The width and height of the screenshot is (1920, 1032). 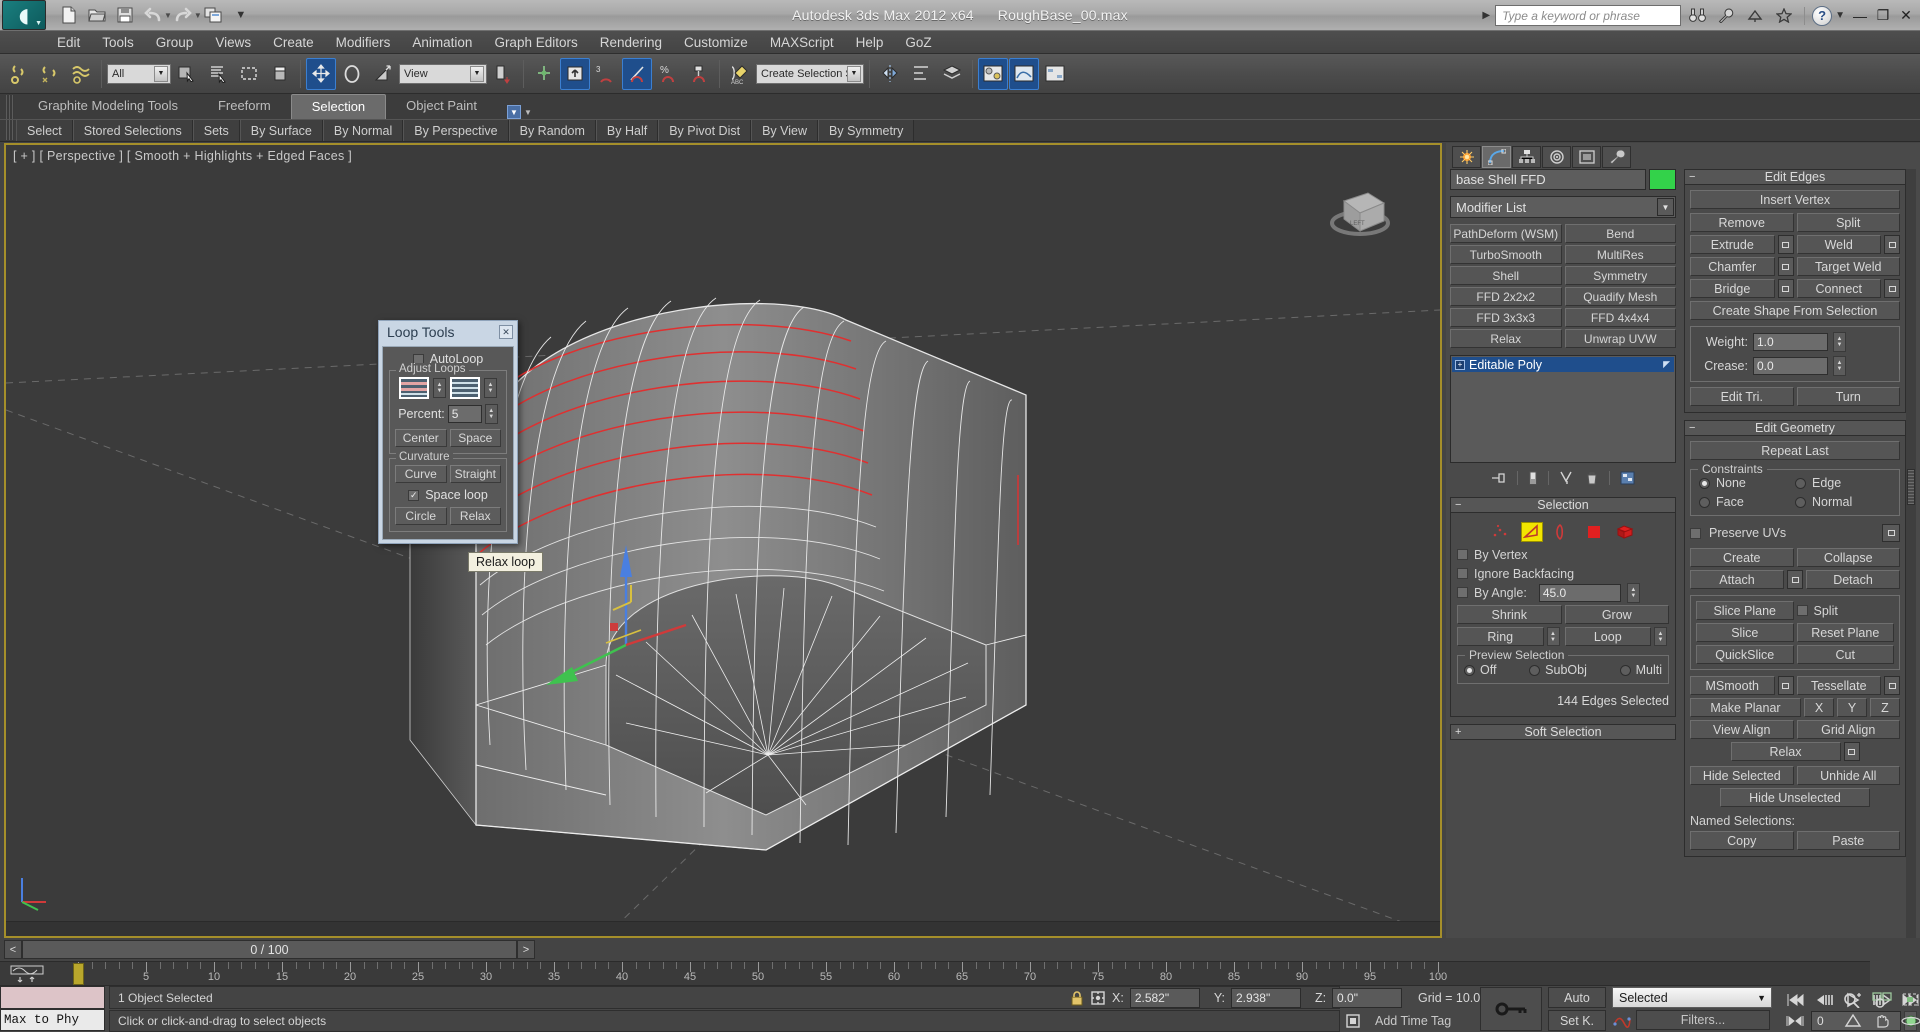 I want to click on y-coordinate-input: 2.938", so click(x=1265, y=998).